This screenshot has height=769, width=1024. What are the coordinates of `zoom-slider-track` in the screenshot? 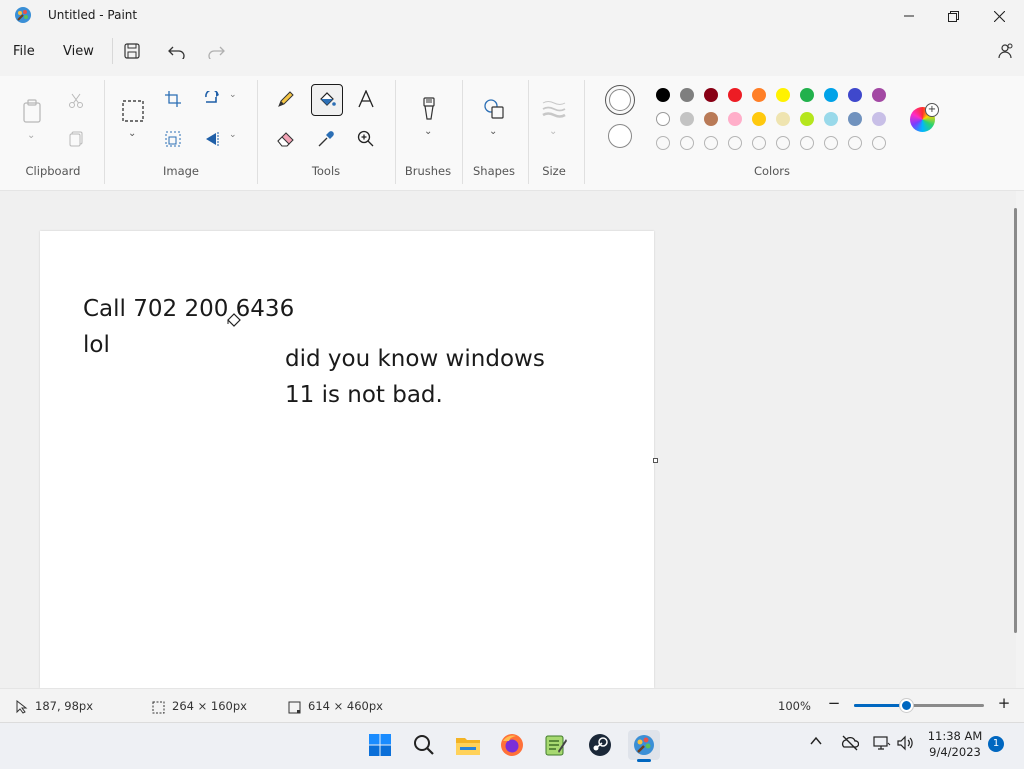 It's located at (919, 705).